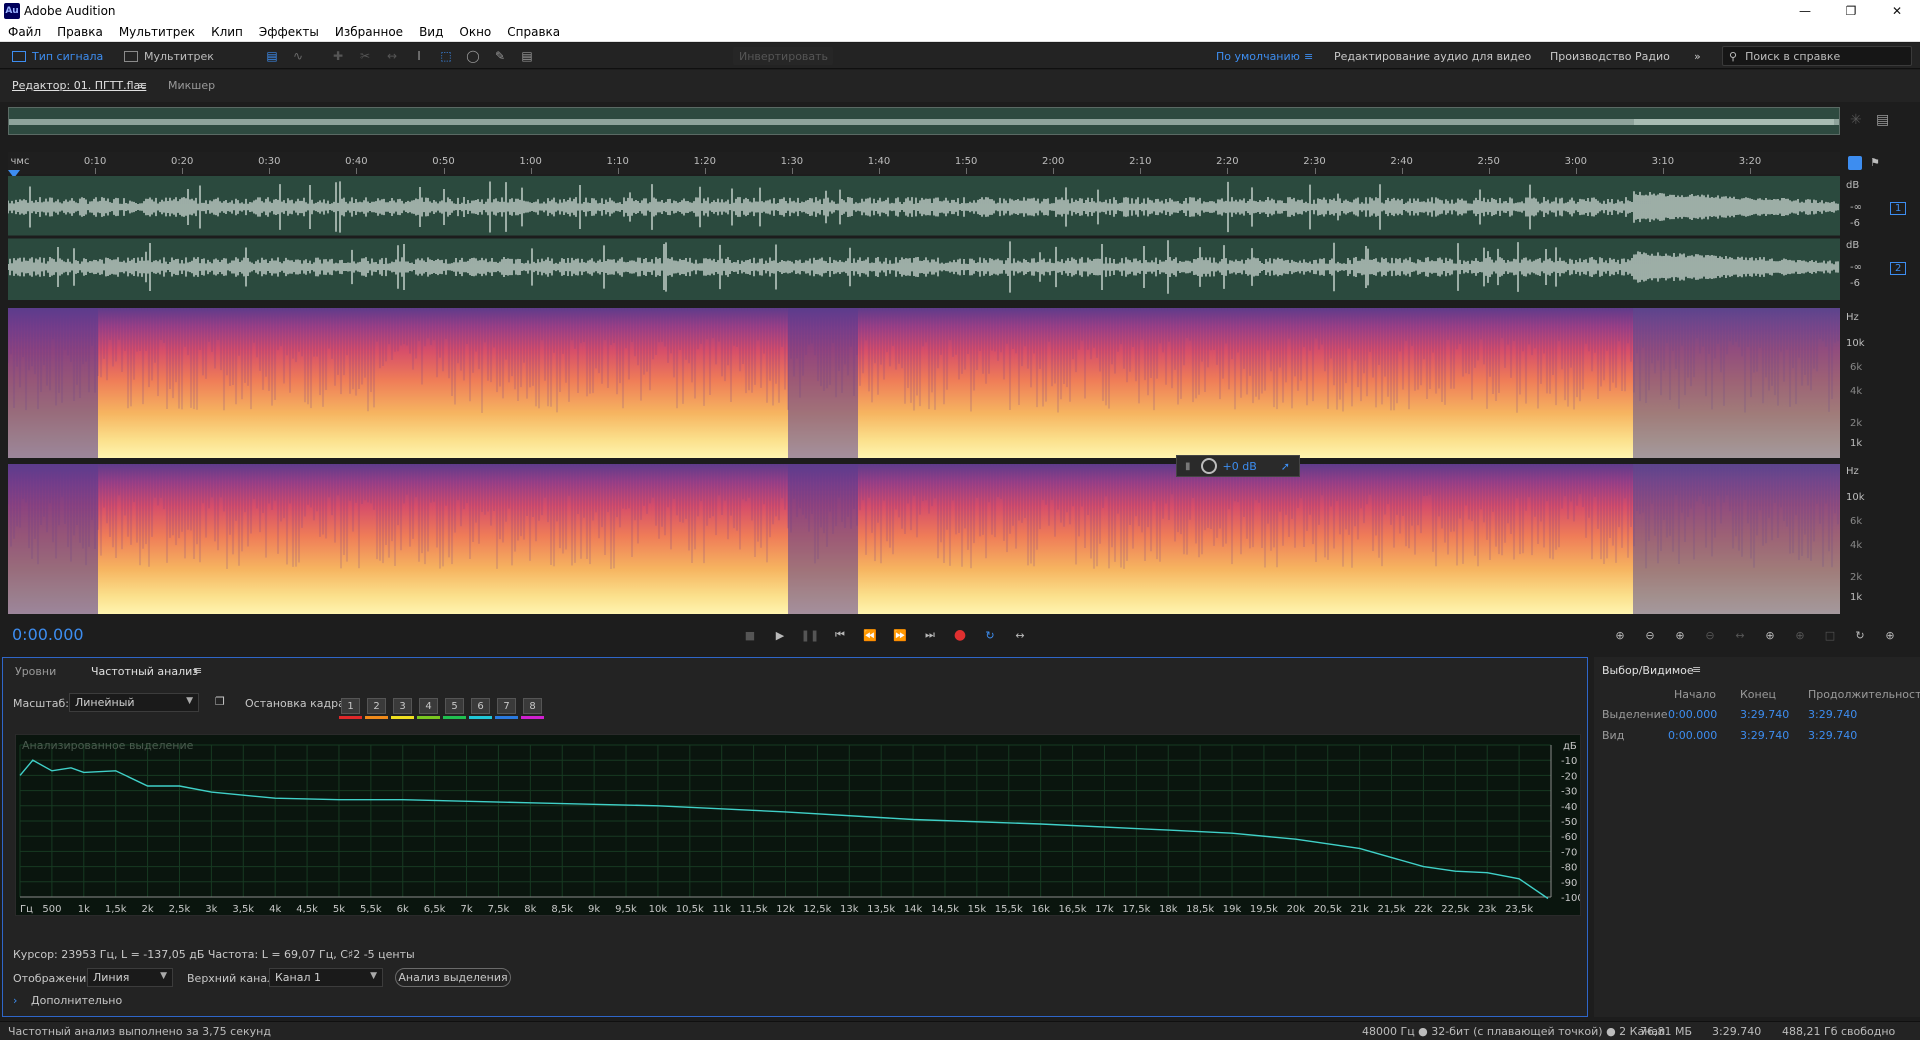  Describe the element at coordinates (1764, 735) in the screenshot. I see `view-end: 3:29.740` at that location.